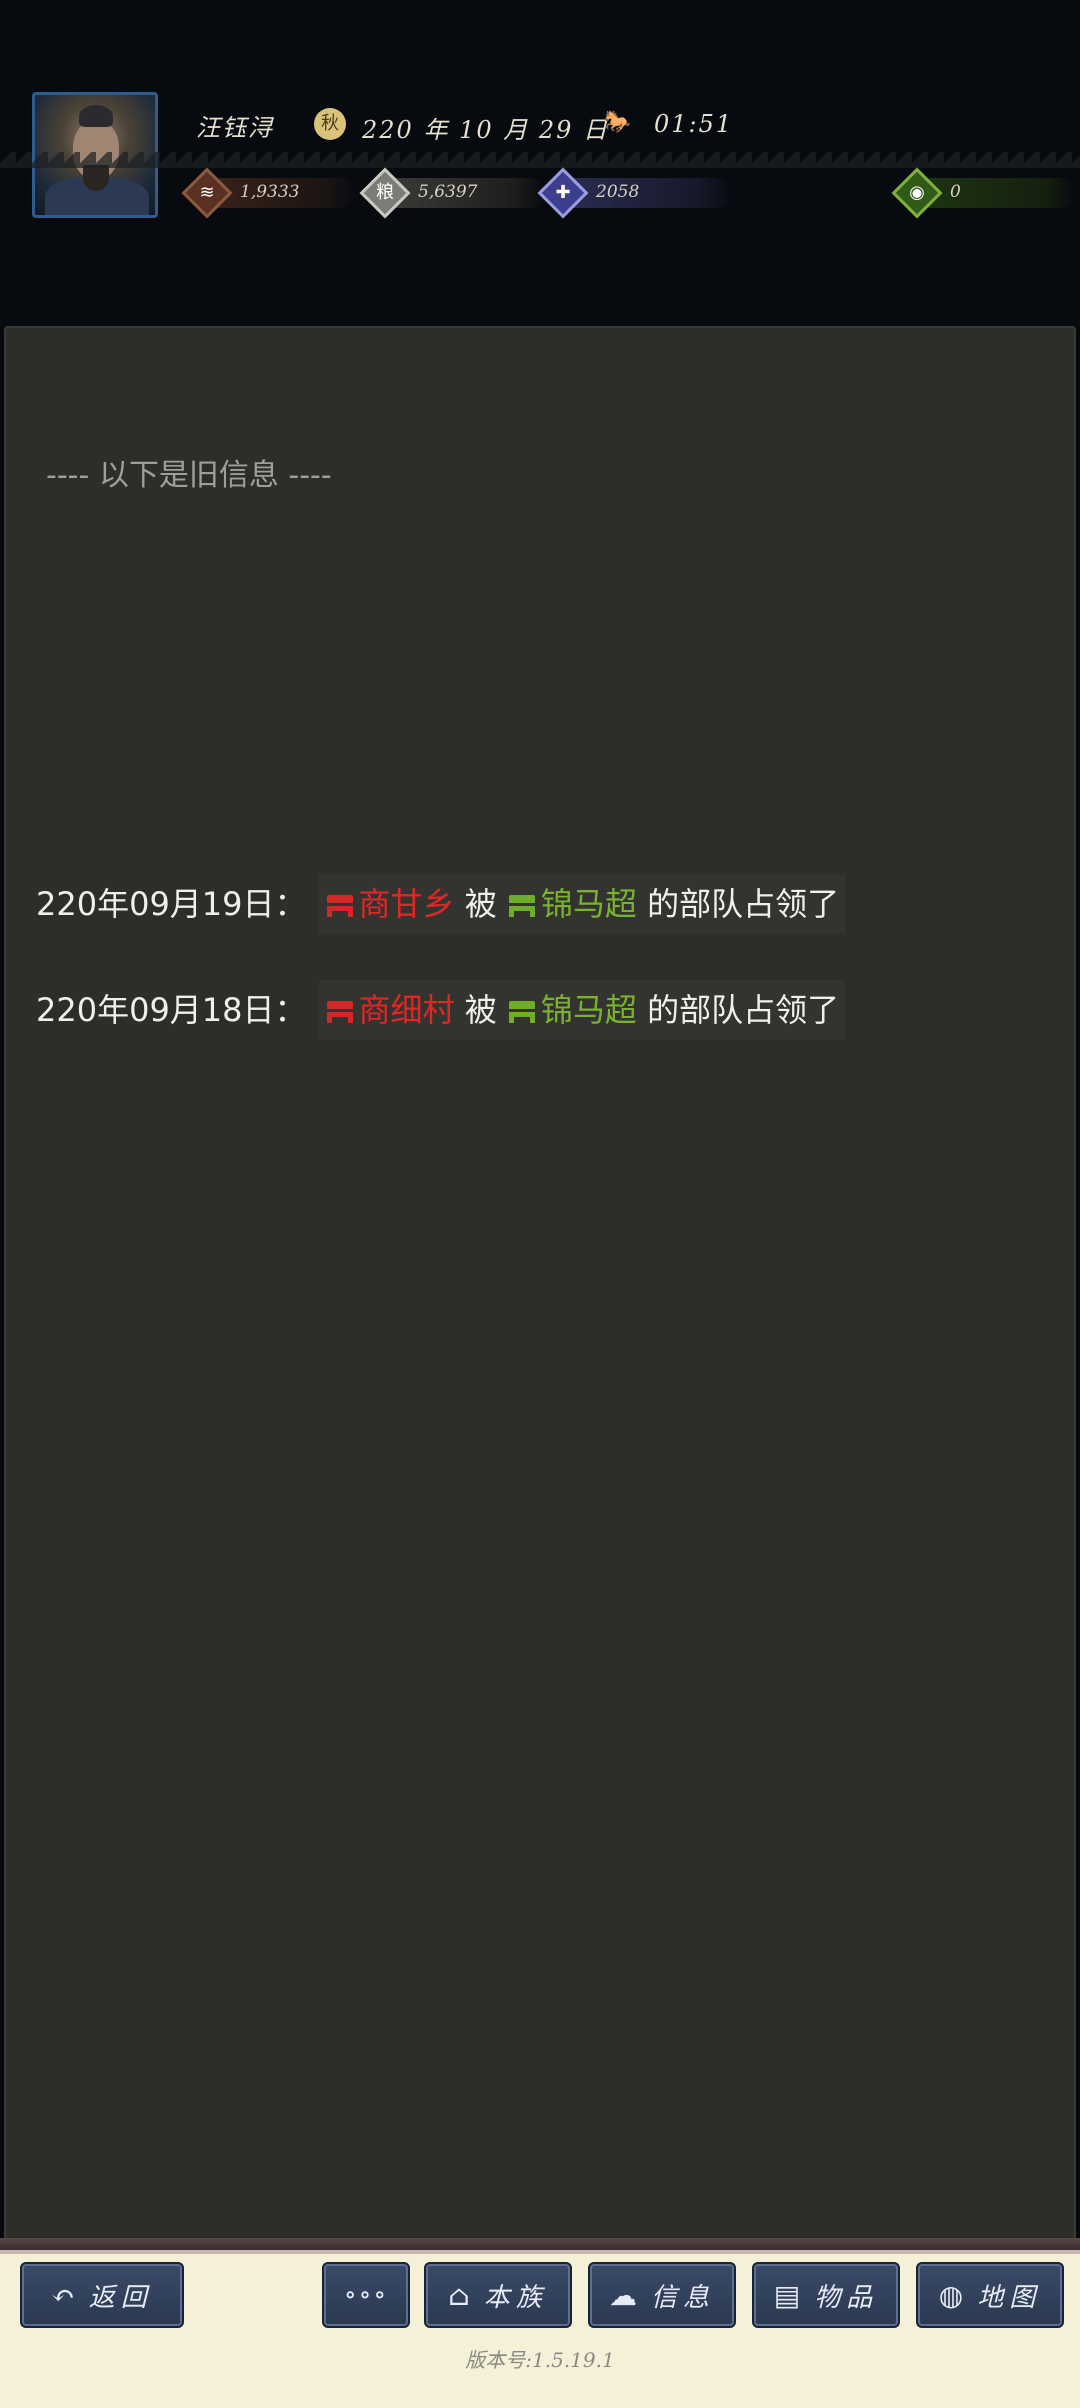 The image size is (1080, 2408). What do you see at coordinates (682, 2297) in the screenshot?
I see `info-label: 信息` at bounding box center [682, 2297].